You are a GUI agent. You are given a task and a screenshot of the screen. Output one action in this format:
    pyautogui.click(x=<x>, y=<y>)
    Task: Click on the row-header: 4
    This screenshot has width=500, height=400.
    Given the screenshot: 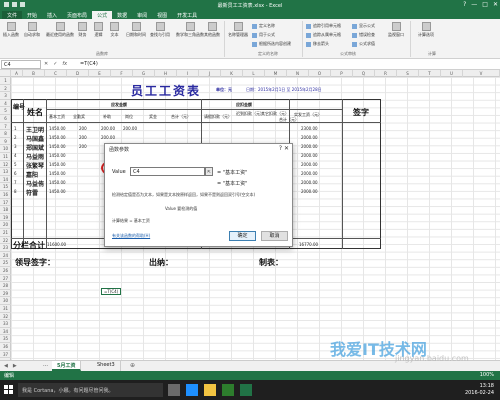 What is the action you would take?
    pyautogui.click(x=5, y=104)
    